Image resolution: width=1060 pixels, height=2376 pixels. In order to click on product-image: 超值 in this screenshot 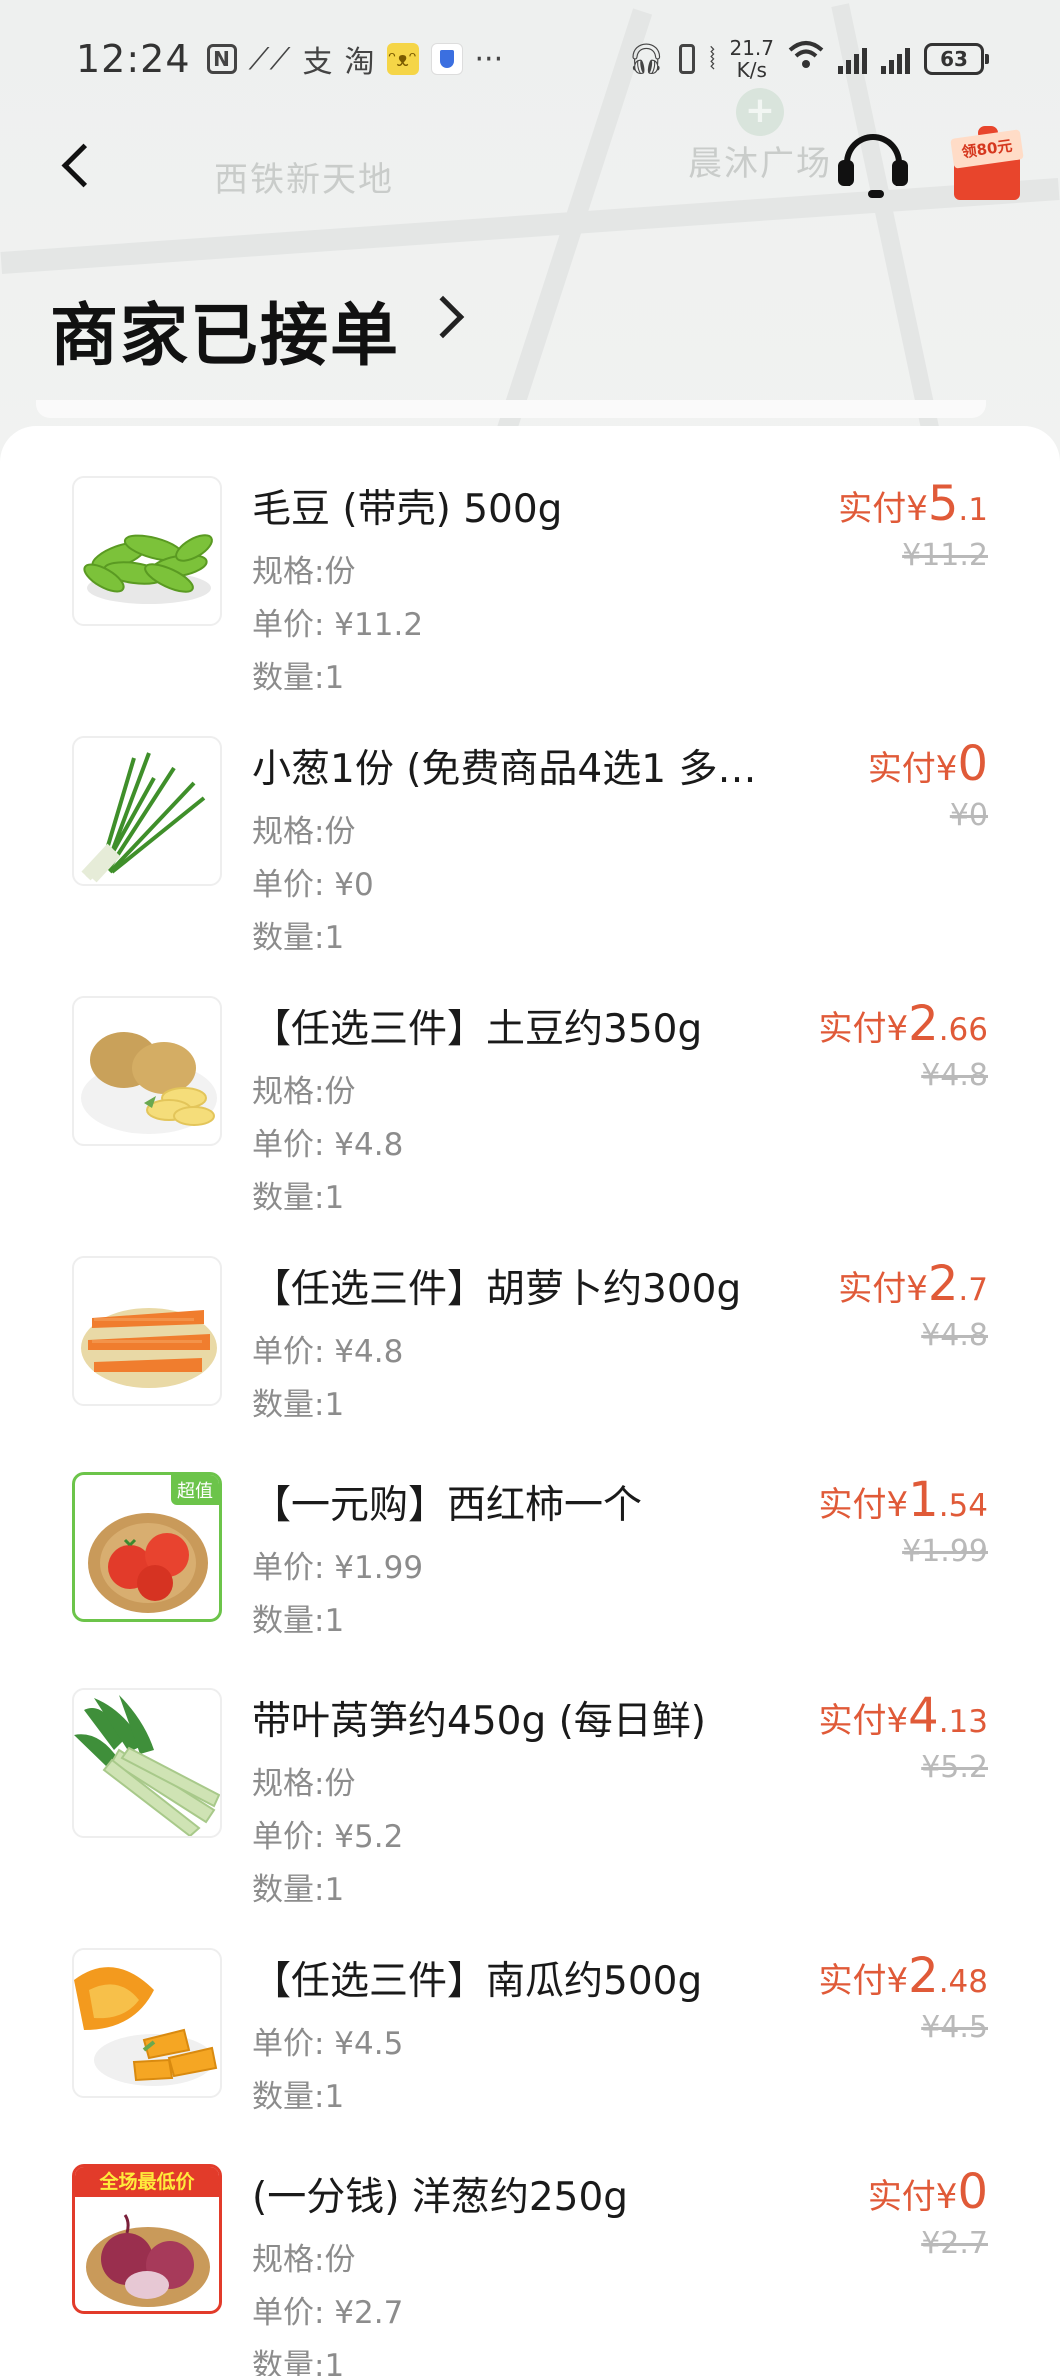, I will do `click(147, 1547)`.